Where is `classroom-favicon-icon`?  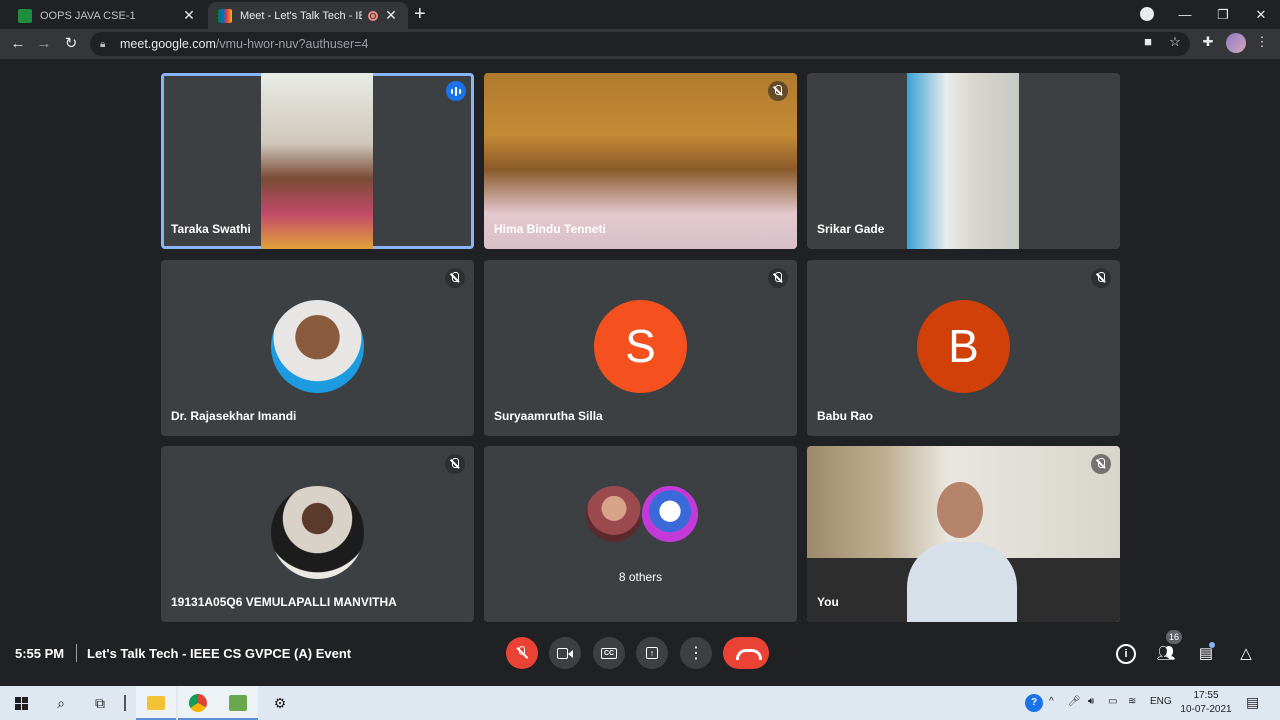 classroom-favicon-icon is located at coordinates (25, 15).